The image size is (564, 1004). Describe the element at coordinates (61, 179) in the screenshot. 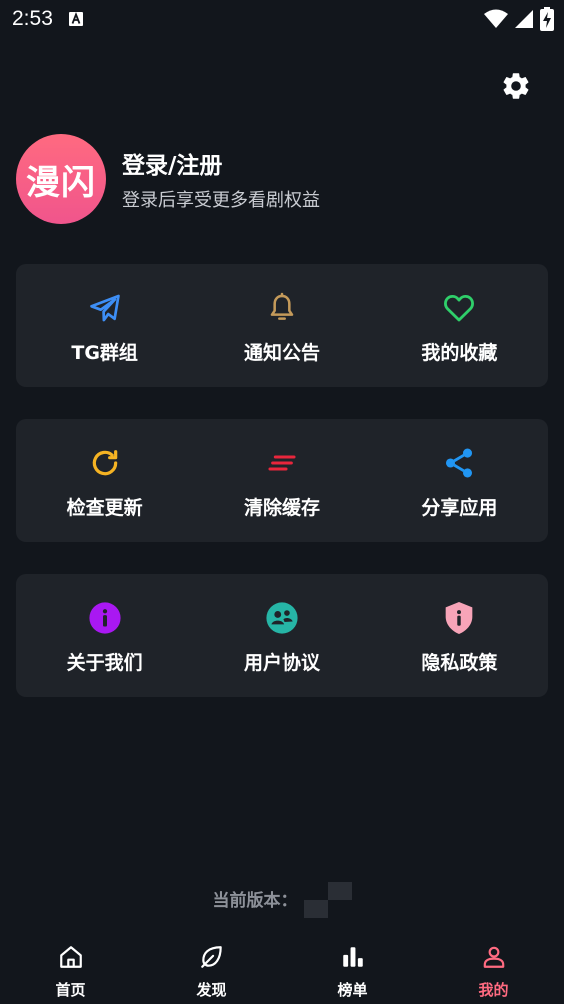

I see `avatar: 漫闪` at that location.